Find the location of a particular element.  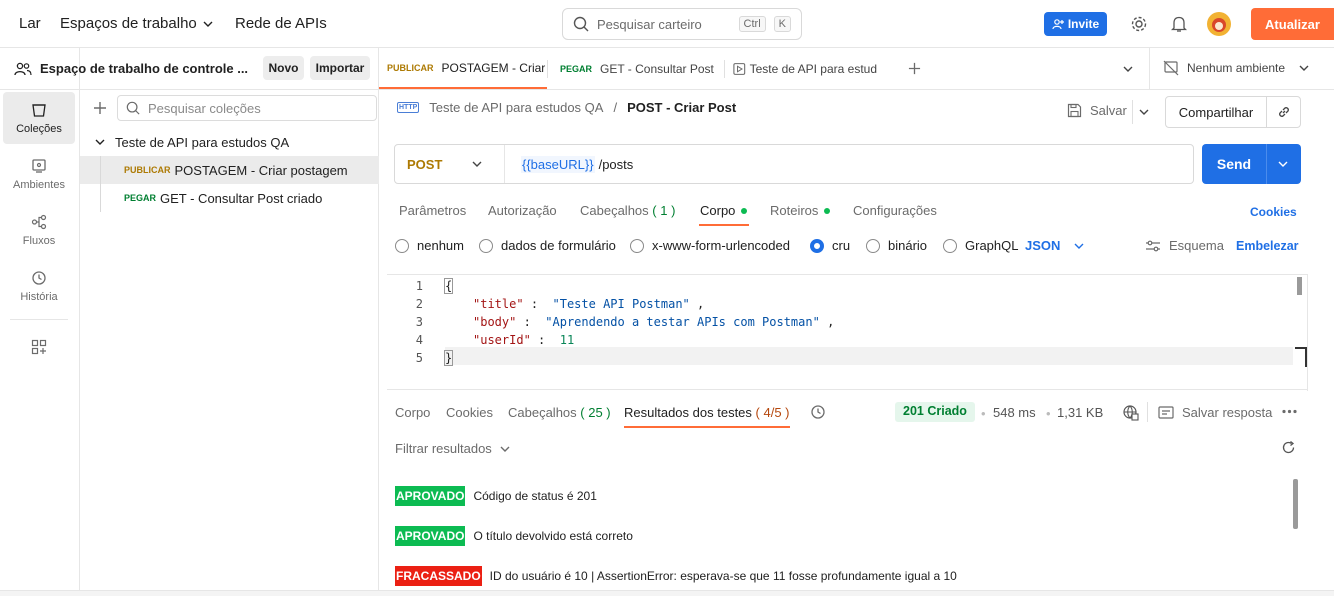

schema-icon is located at coordinates (1153, 245).